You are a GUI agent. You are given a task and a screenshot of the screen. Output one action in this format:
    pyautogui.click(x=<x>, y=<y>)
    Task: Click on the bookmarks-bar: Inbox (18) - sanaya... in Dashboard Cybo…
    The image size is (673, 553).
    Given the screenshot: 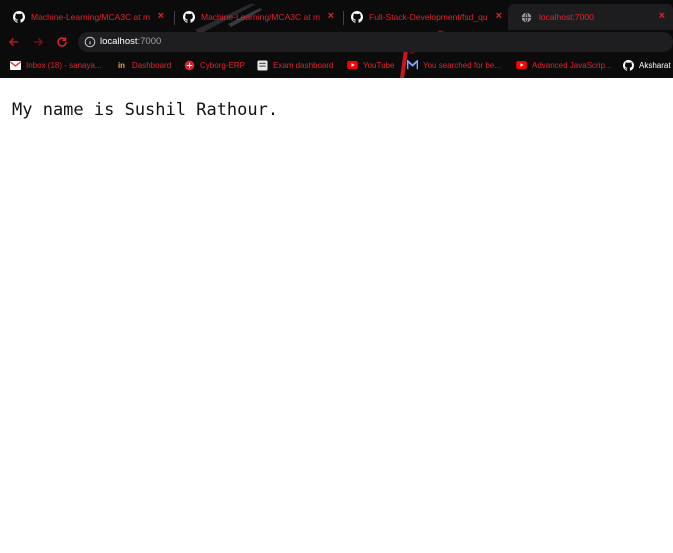 What is the action you would take?
    pyautogui.click(x=336, y=65)
    